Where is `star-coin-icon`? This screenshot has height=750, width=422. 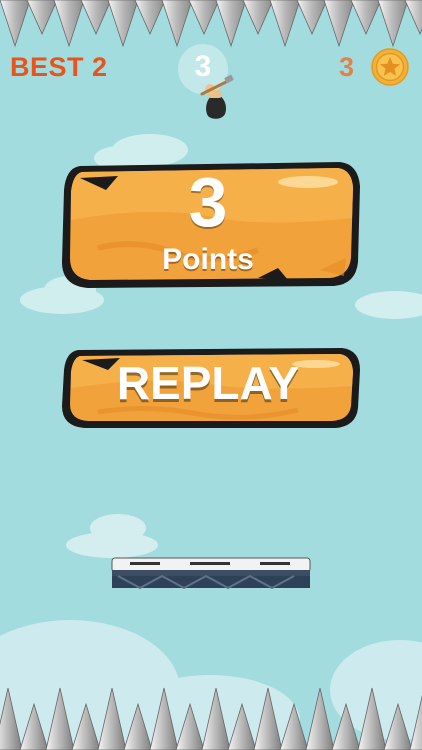 star-coin-icon is located at coordinates (390, 67).